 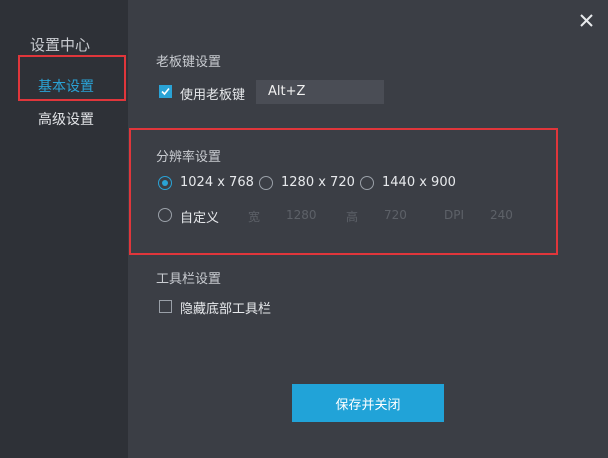 What do you see at coordinates (454, 215) in the screenshot?
I see `custom-dpi-label: DPI` at bounding box center [454, 215].